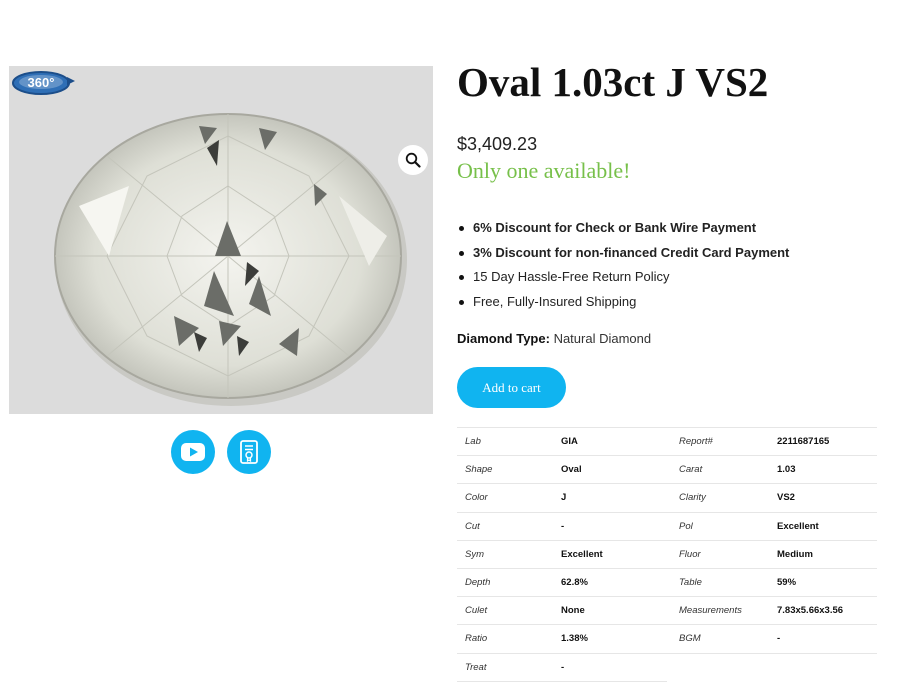 The width and height of the screenshot is (911, 684). What do you see at coordinates (686, 526) in the screenshot?
I see `spec-label: Pol` at bounding box center [686, 526].